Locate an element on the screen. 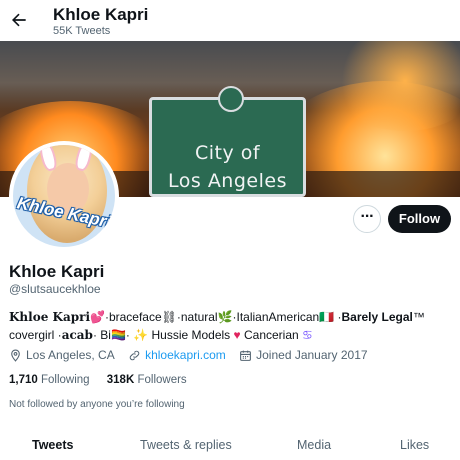  profile-name: Khloe Kapri is located at coordinates (57, 271).